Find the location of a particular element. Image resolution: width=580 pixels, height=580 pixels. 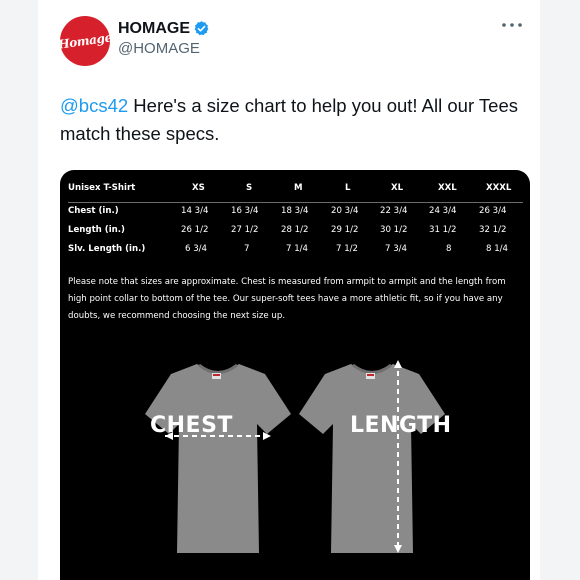

size-chart-title: Unisex T-Shirt is located at coordinates (102, 188).